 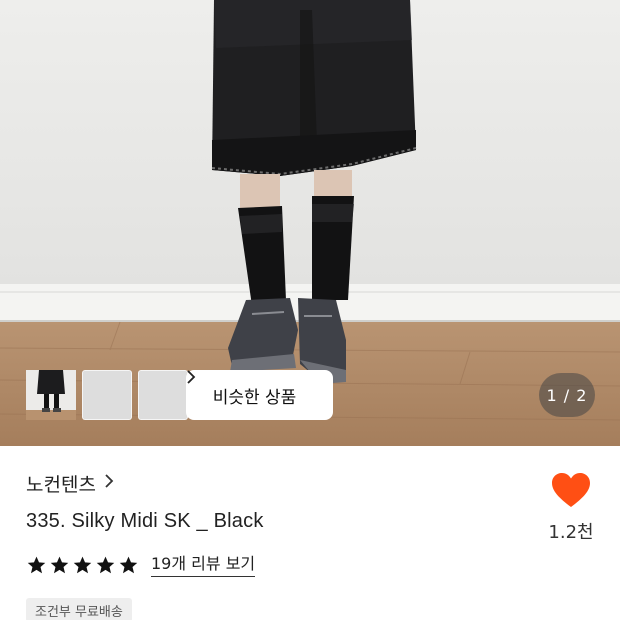 What do you see at coordinates (61, 485) in the screenshot?
I see `brand-name: 노컨텐츠` at bounding box center [61, 485].